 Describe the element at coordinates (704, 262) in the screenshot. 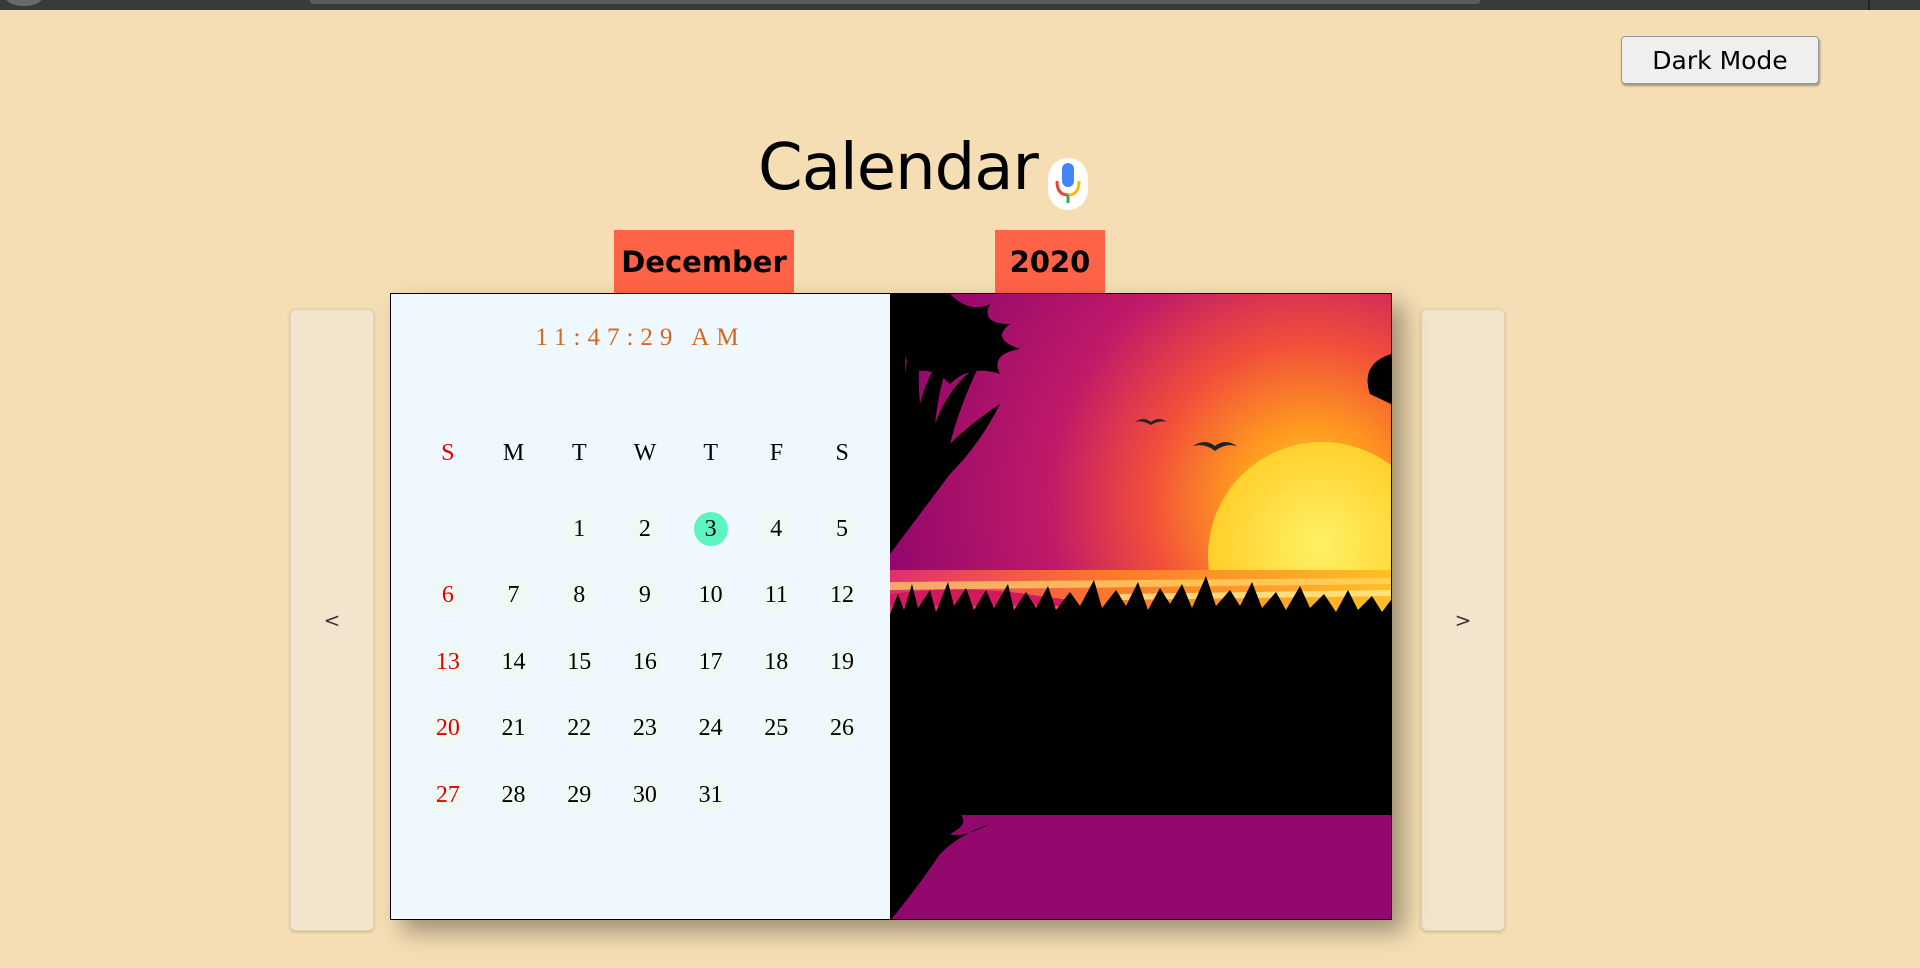

I see `month-tab: December` at that location.